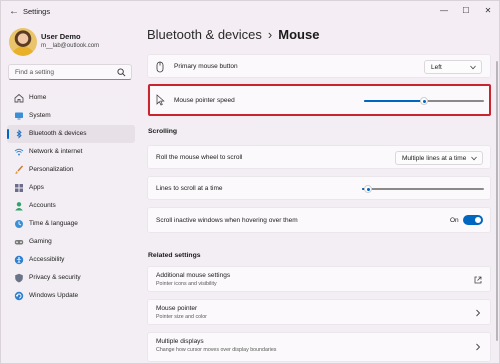 This screenshot has height=364, width=500. Describe the element at coordinates (488, 11) in the screenshot. I see `close-button: ✕` at that location.